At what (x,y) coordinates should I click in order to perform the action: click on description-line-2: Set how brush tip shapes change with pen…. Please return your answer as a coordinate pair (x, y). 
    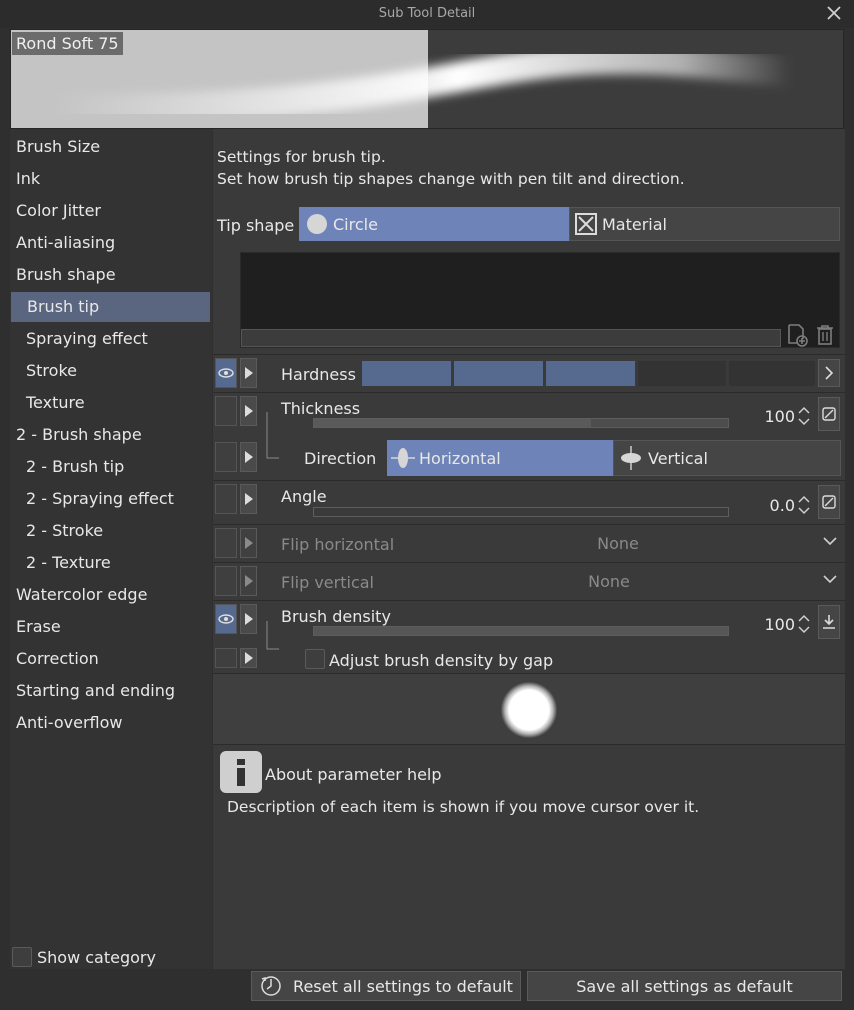
    Looking at the image, I should click on (451, 179).